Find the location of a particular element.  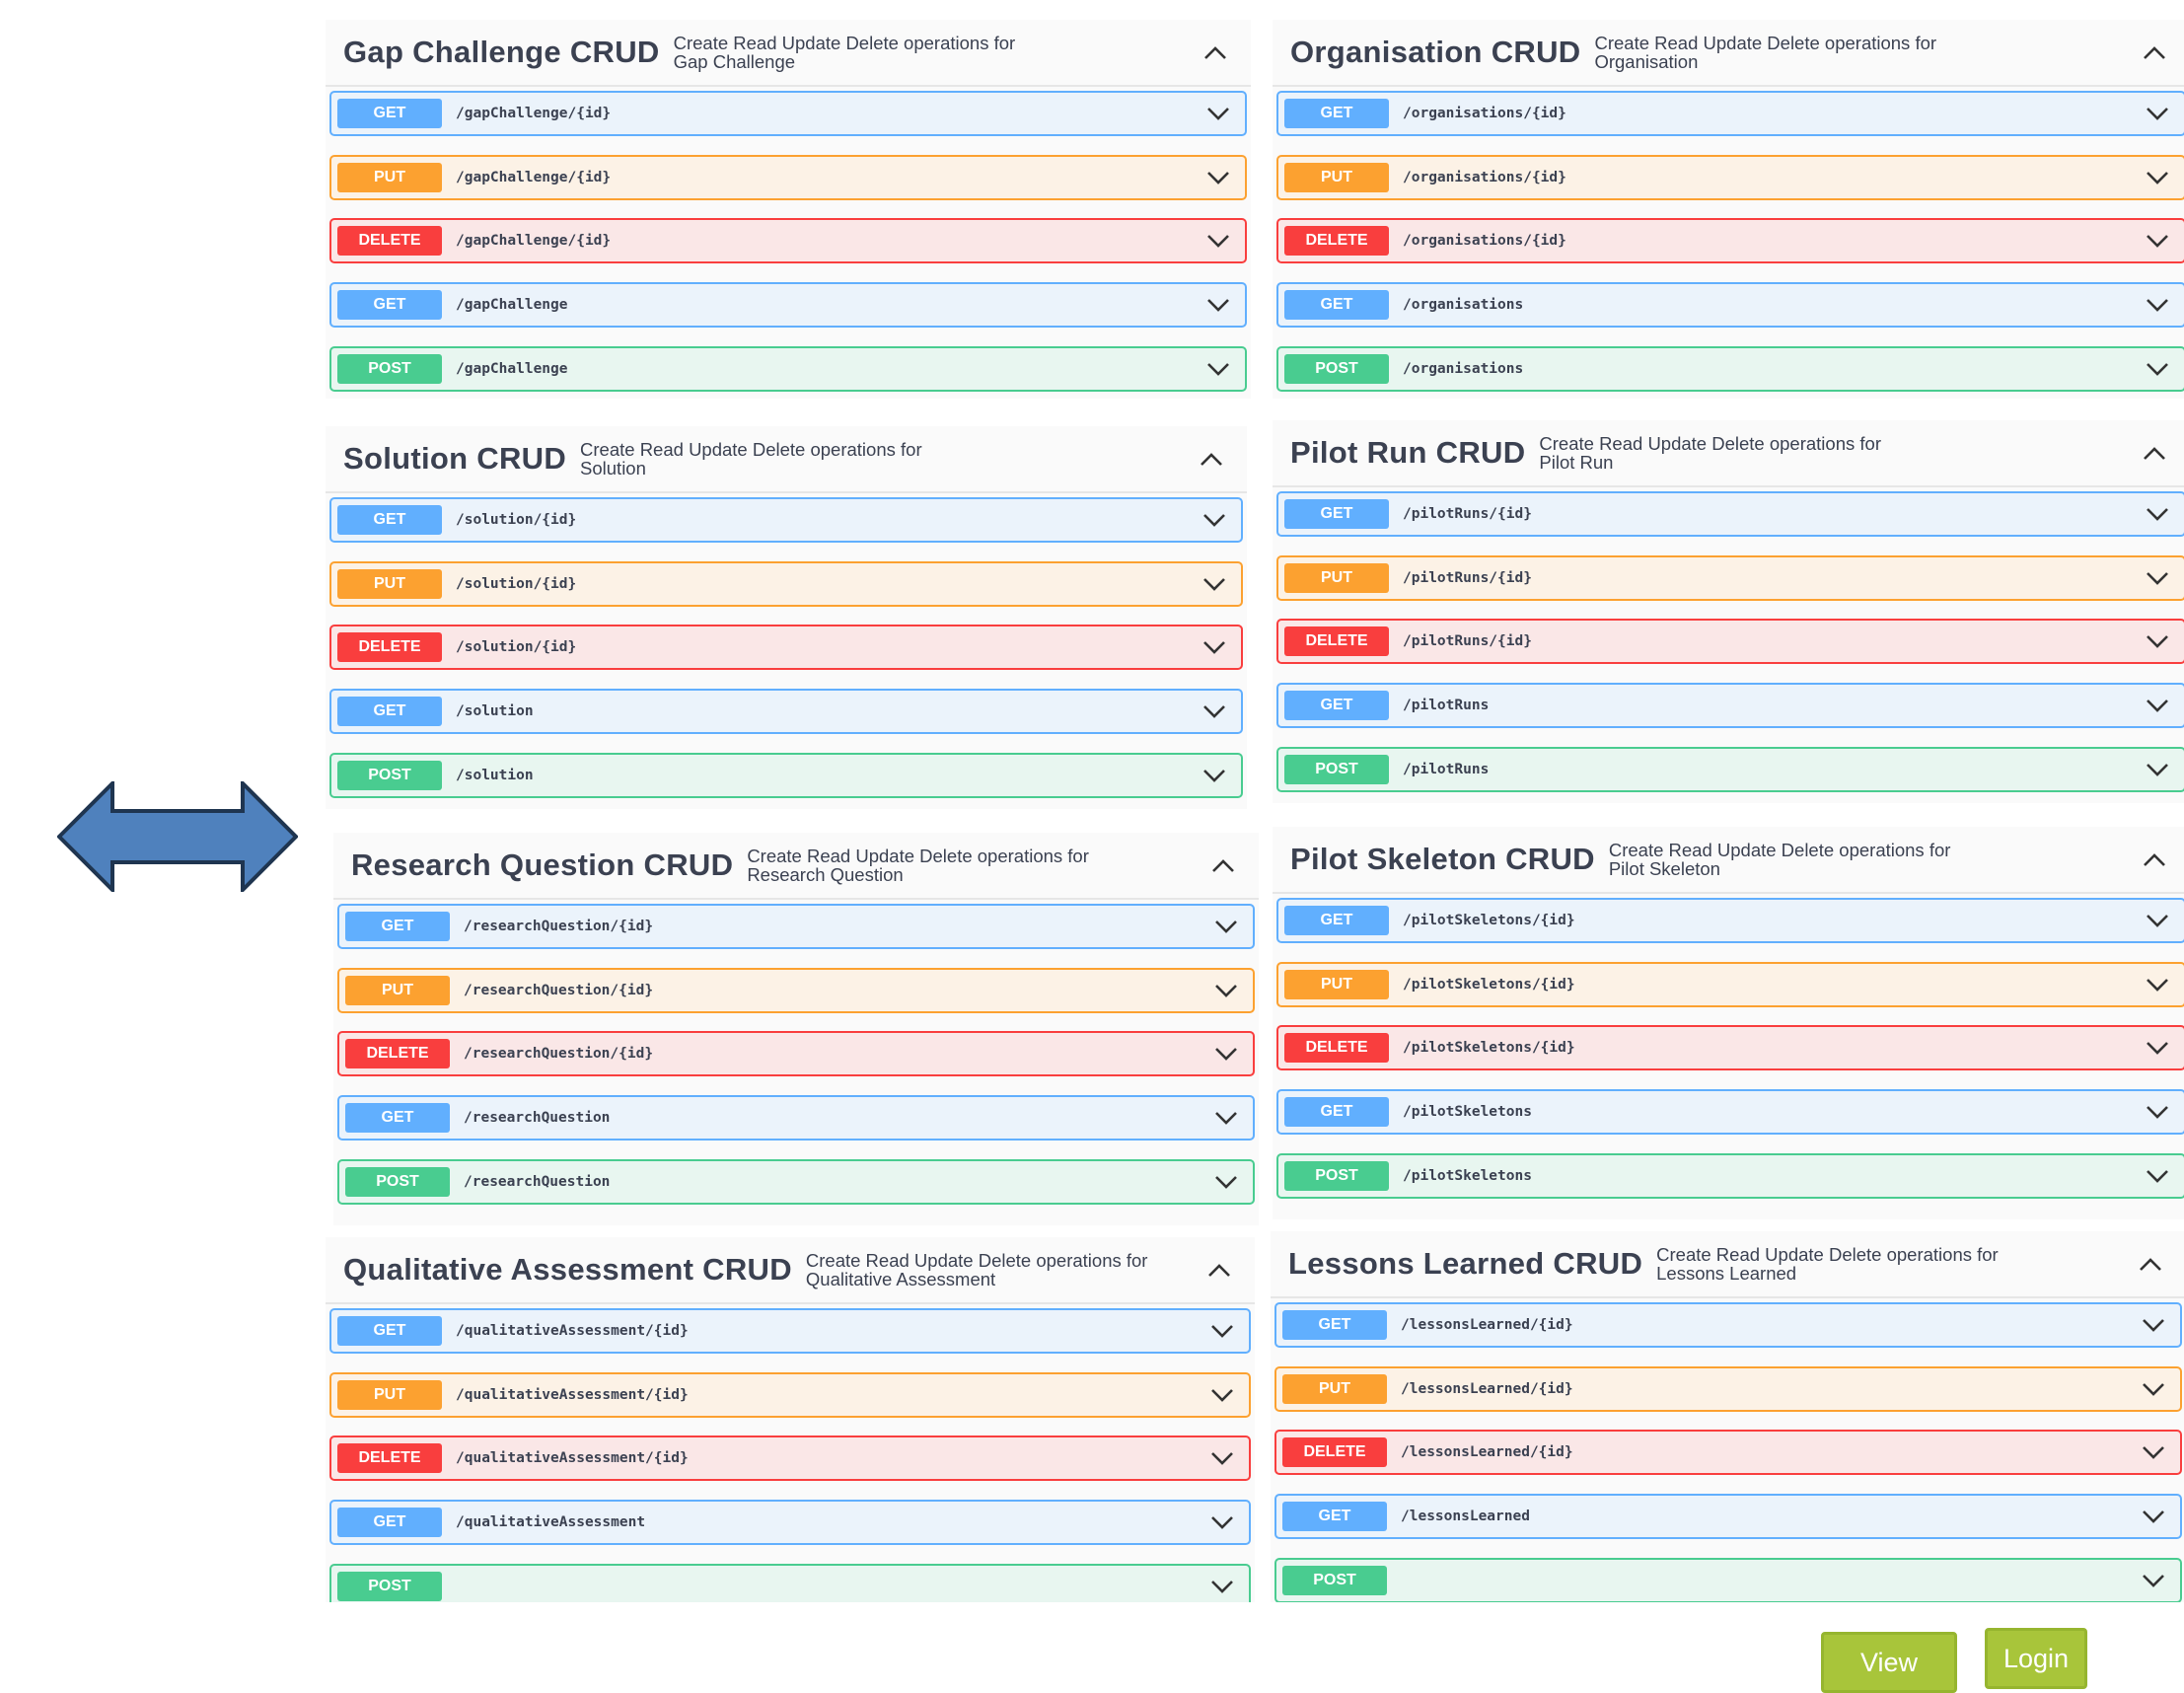

operation-path: /organisations is located at coordinates (1463, 369).